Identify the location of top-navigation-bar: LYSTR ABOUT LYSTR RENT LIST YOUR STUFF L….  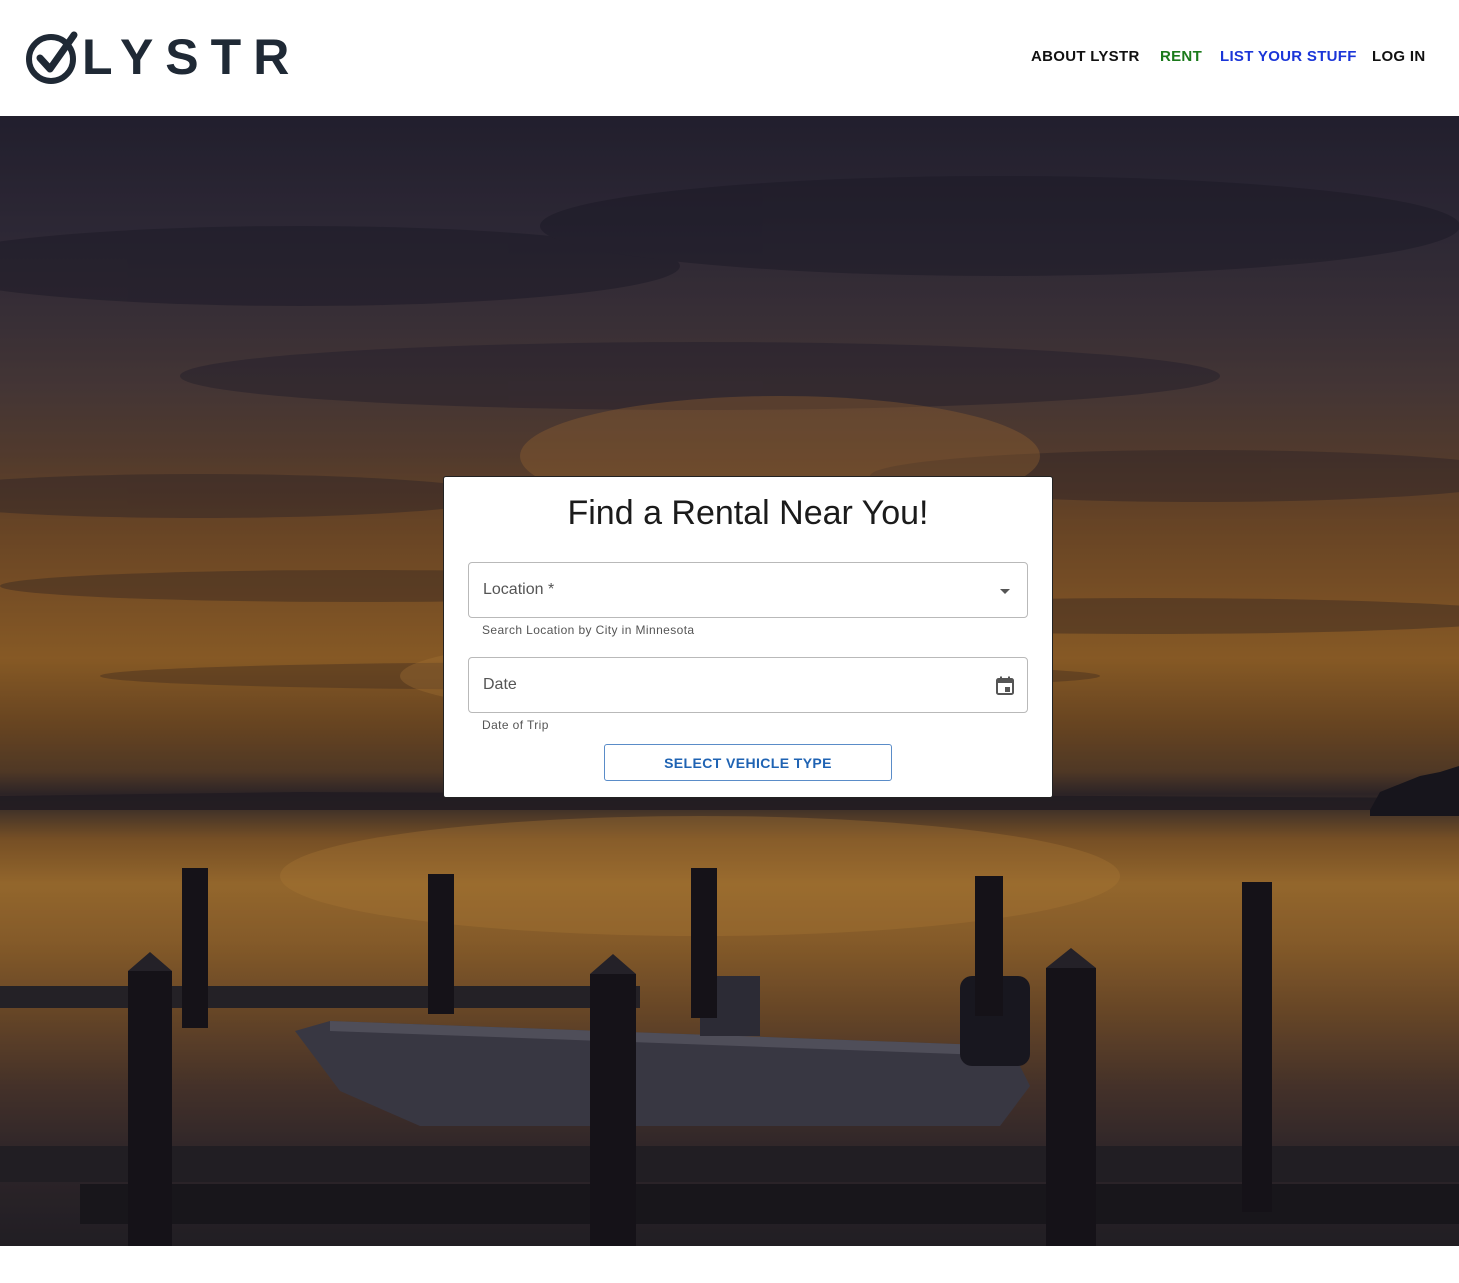
(729, 58).